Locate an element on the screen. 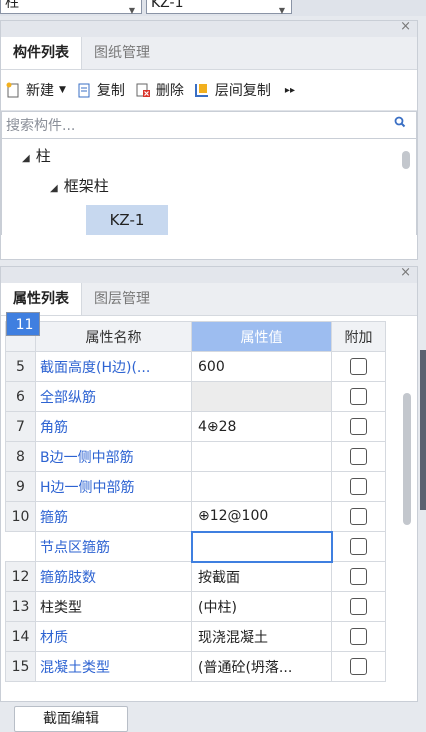 The image size is (426, 732). table-row: 9 H边一侧中部筋 is located at coordinates (195, 486).